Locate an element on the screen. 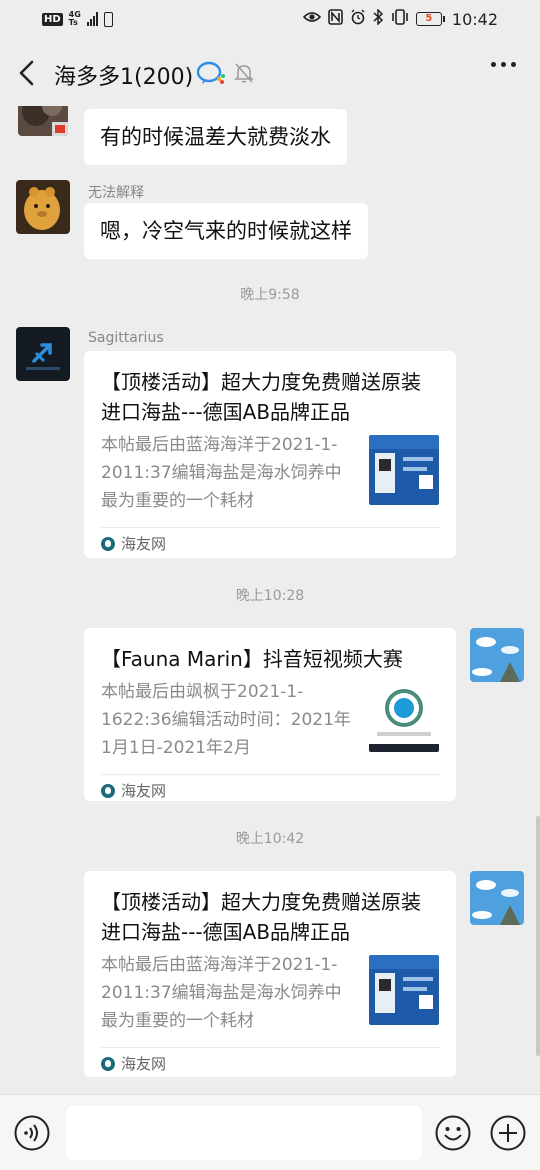 Image resolution: width=540 pixels, height=1170 pixels. nfc-icon is located at coordinates (335, 19).